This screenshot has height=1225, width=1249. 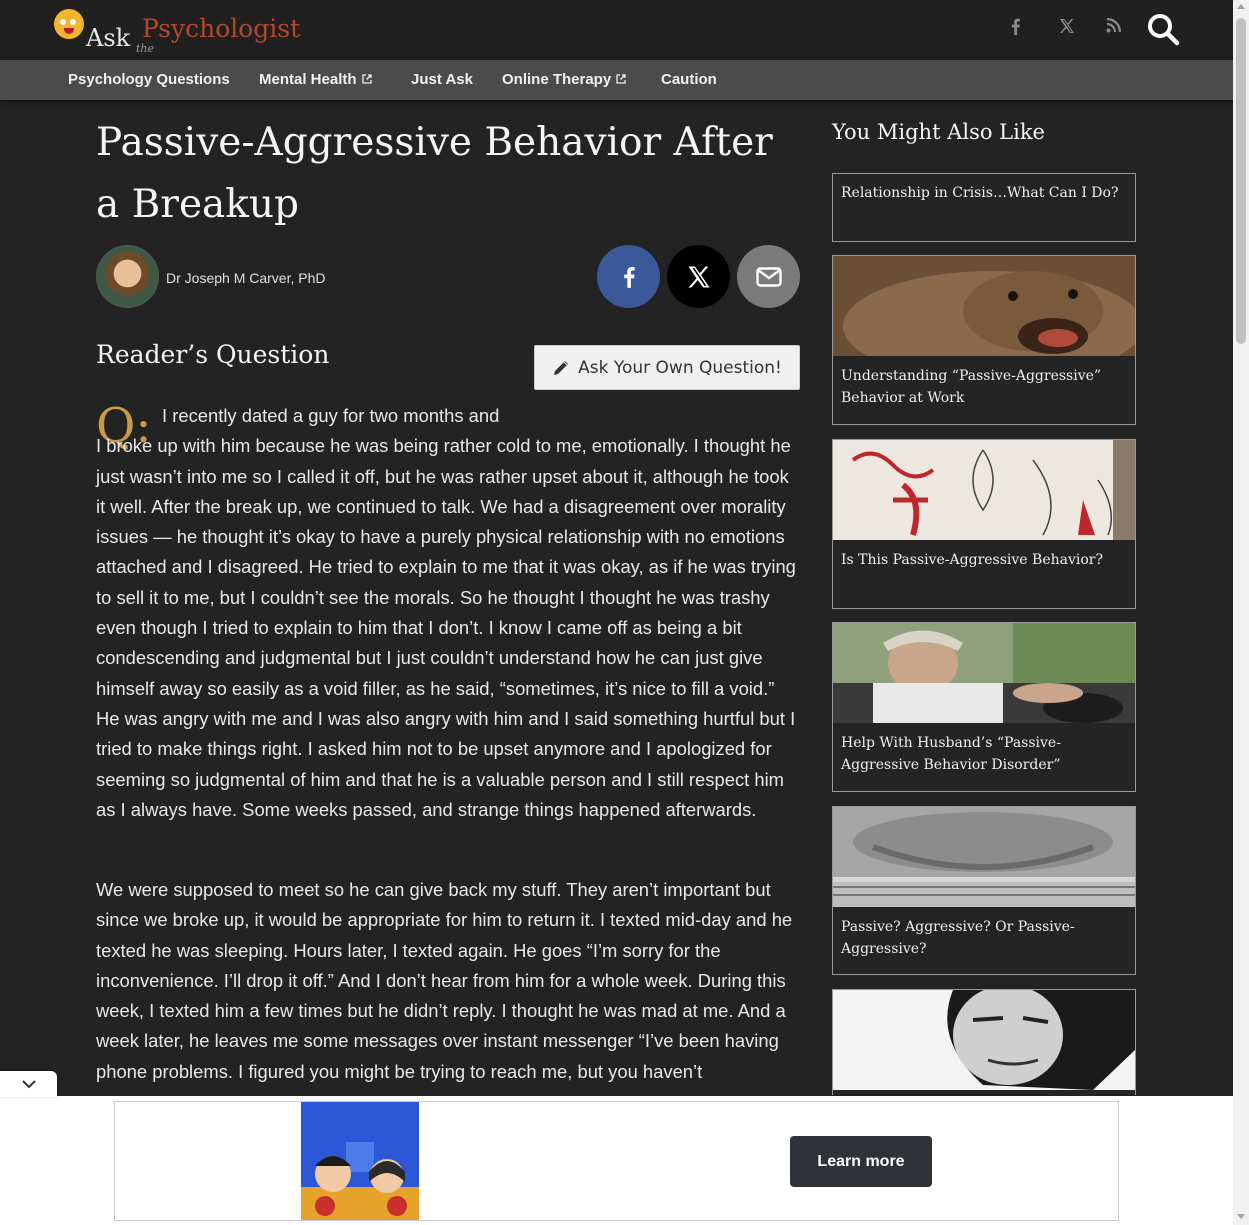 I want to click on ad-collapse-button, so click(x=28, y=1084).